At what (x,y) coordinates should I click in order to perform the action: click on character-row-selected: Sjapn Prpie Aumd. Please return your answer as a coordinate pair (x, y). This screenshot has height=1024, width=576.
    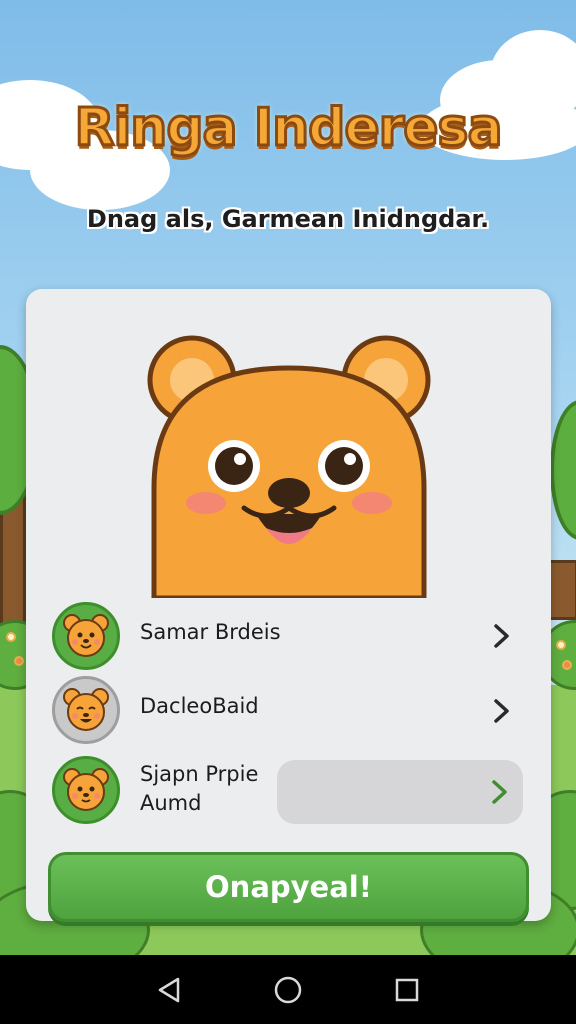
    Looking at the image, I should click on (289, 791).